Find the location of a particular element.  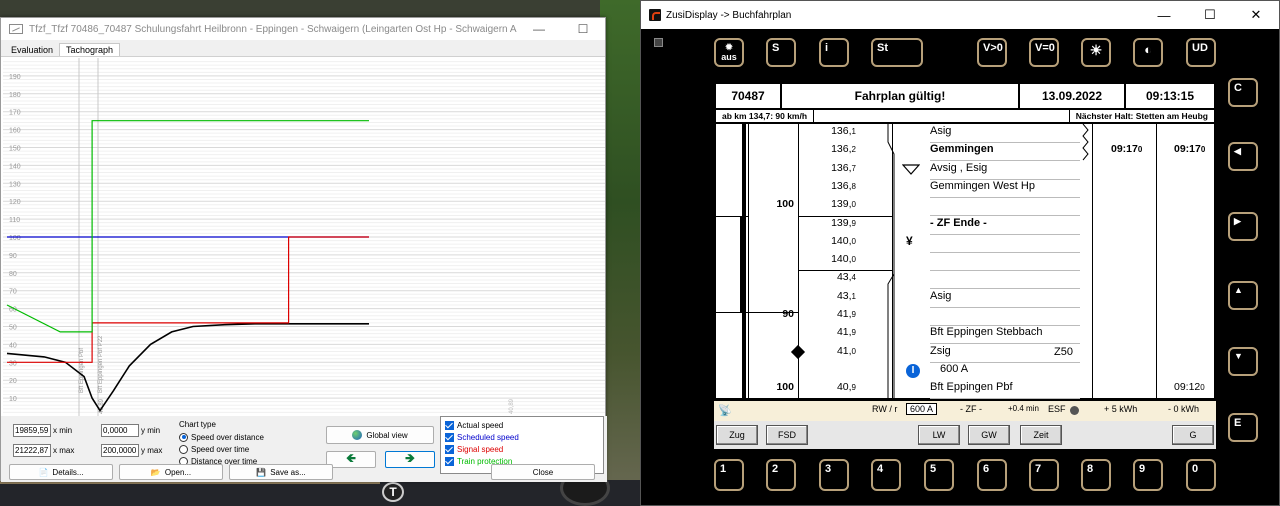

contrast-button: ◐ is located at coordinates (1148, 52).